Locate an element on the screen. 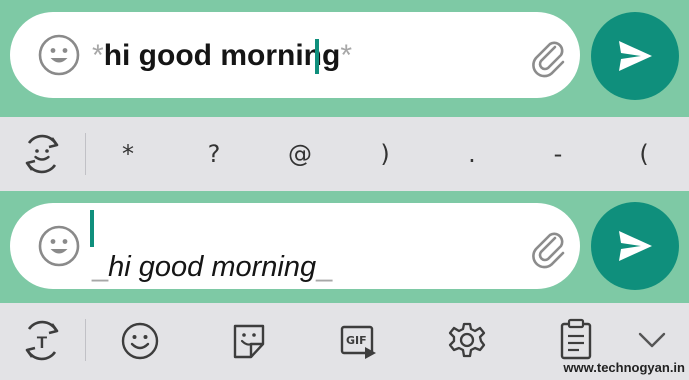  settings-icon is located at coordinates (467, 341).